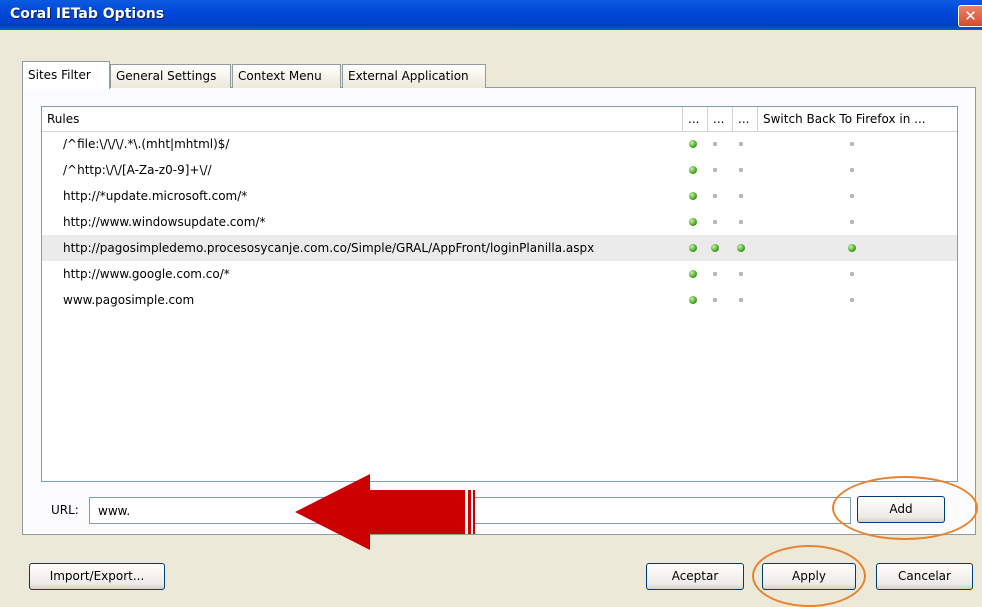 The image size is (982, 607). Describe the element at coordinates (695, 576) in the screenshot. I see `accept-button: Aceptar` at that location.